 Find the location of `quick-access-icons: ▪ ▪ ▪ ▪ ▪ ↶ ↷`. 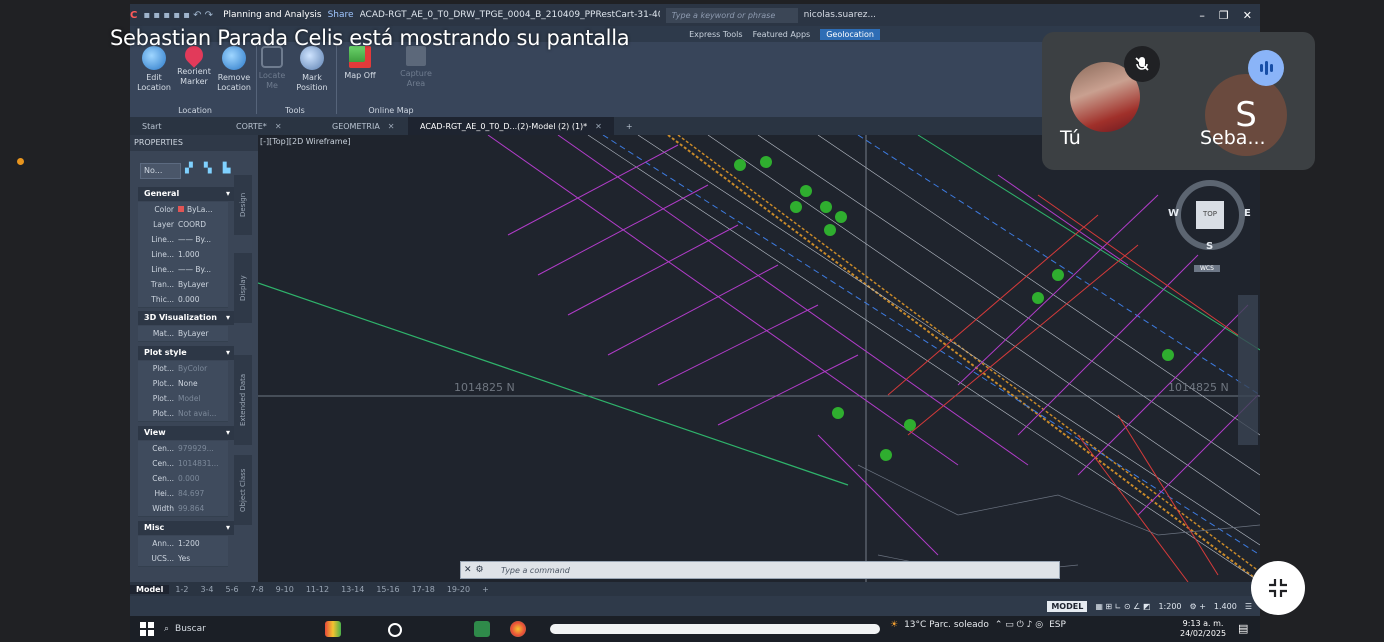

quick-access-icons: ▪ ▪ ▪ ▪ ▪ ↶ ↷ is located at coordinates (178, 15).